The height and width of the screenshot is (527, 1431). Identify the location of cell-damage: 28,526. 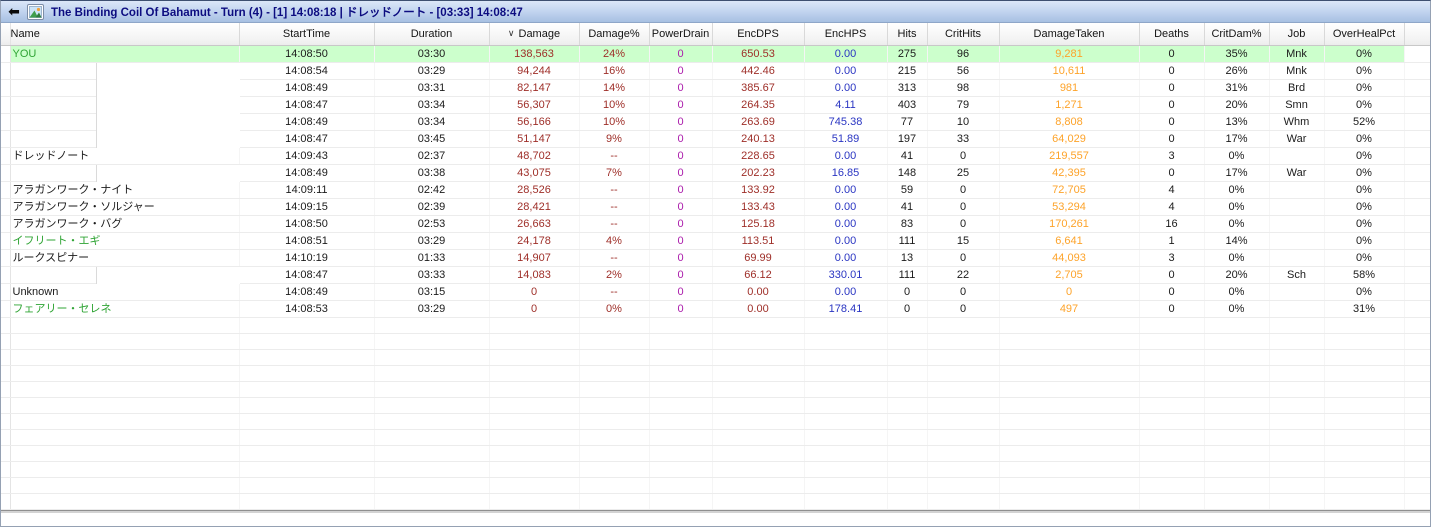
(534, 190).